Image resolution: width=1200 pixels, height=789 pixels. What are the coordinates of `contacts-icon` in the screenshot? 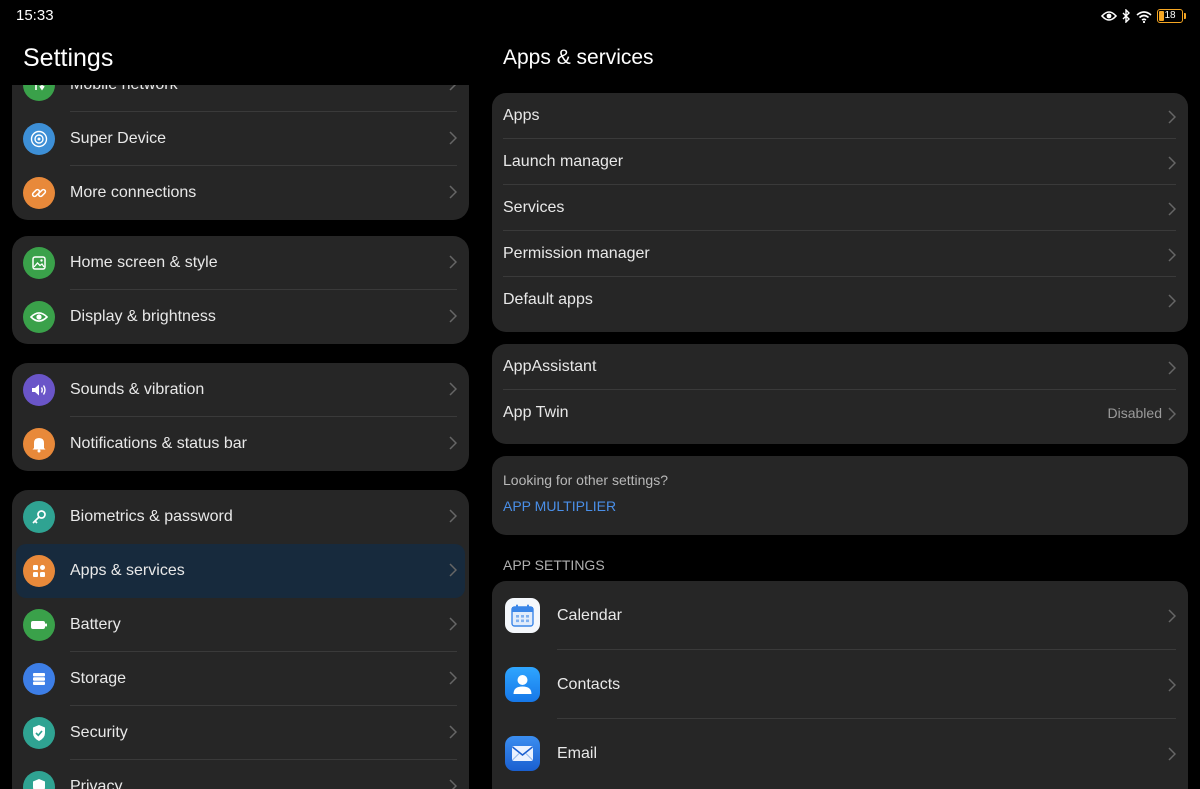 It's located at (522, 684).